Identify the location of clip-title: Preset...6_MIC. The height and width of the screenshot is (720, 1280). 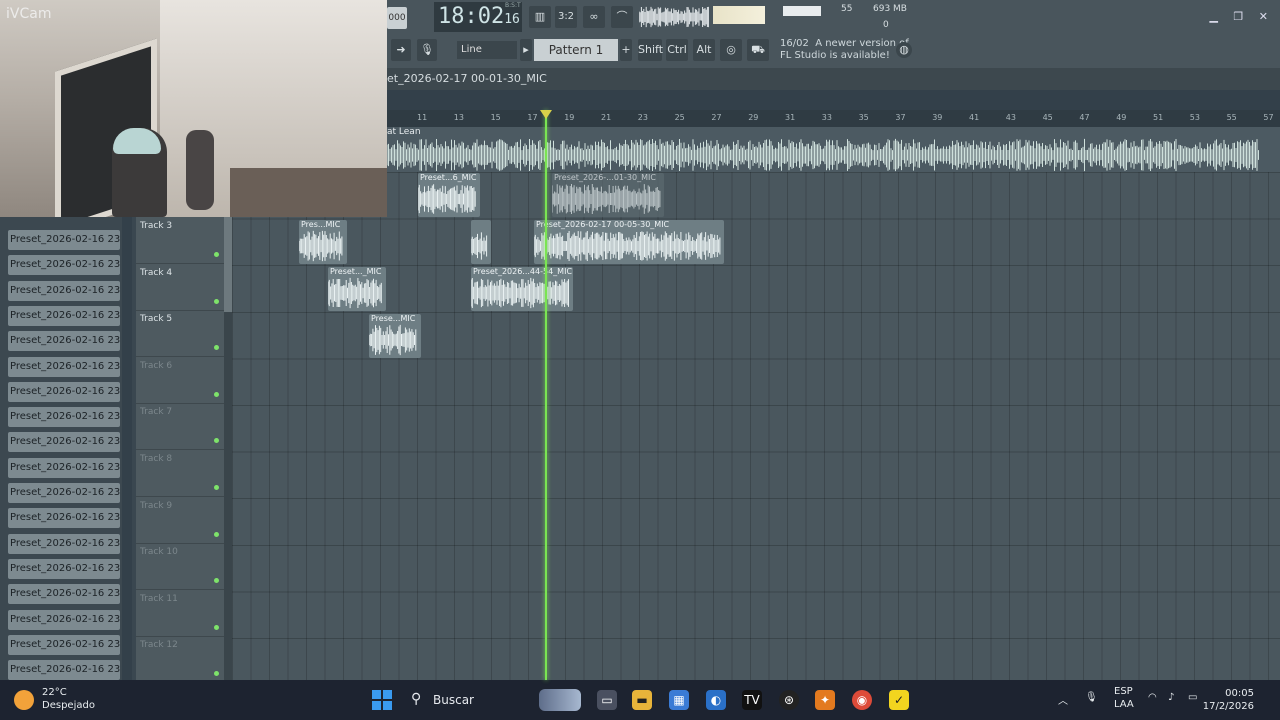
(448, 177).